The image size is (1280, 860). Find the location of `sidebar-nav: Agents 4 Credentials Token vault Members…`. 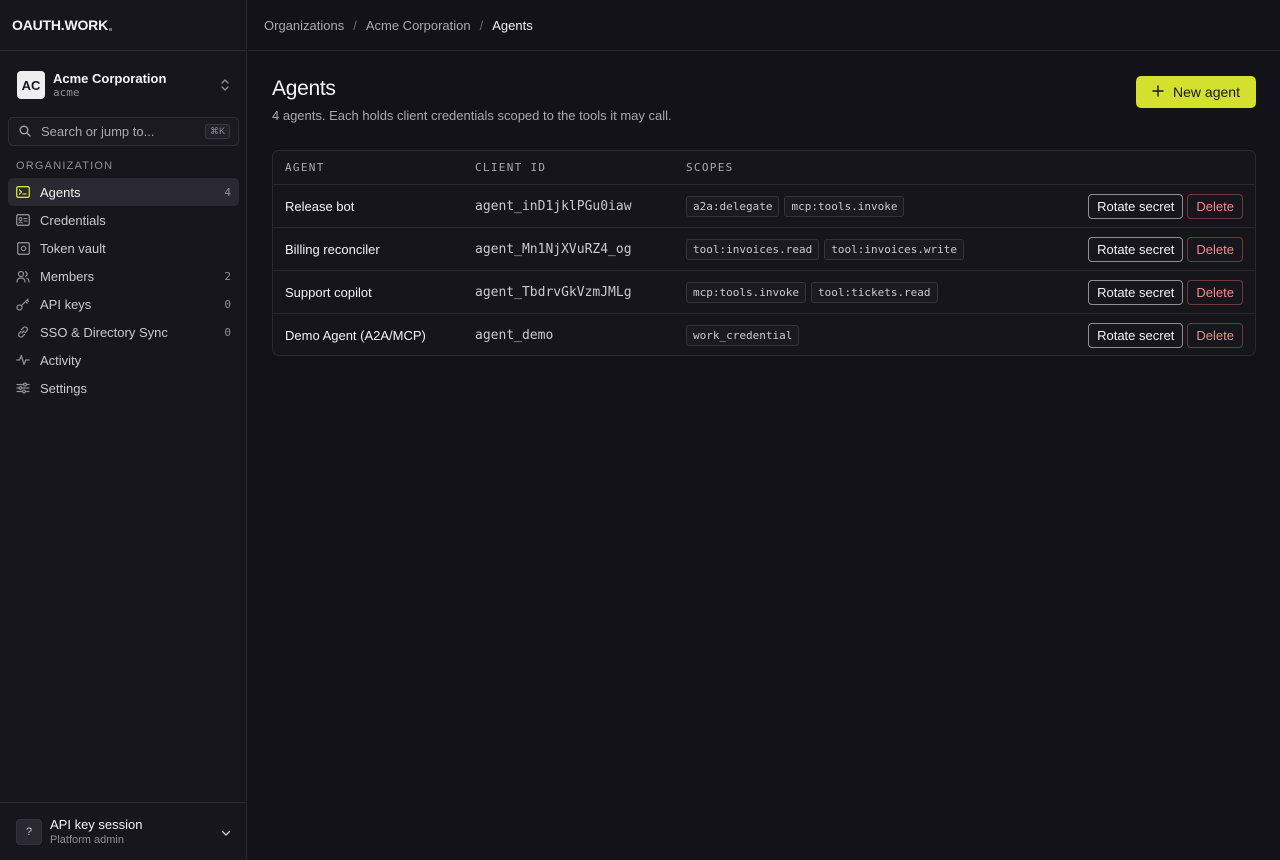

sidebar-nav: Agents 4 Credentials Token vault Members… is located at coordinates (123, 290).